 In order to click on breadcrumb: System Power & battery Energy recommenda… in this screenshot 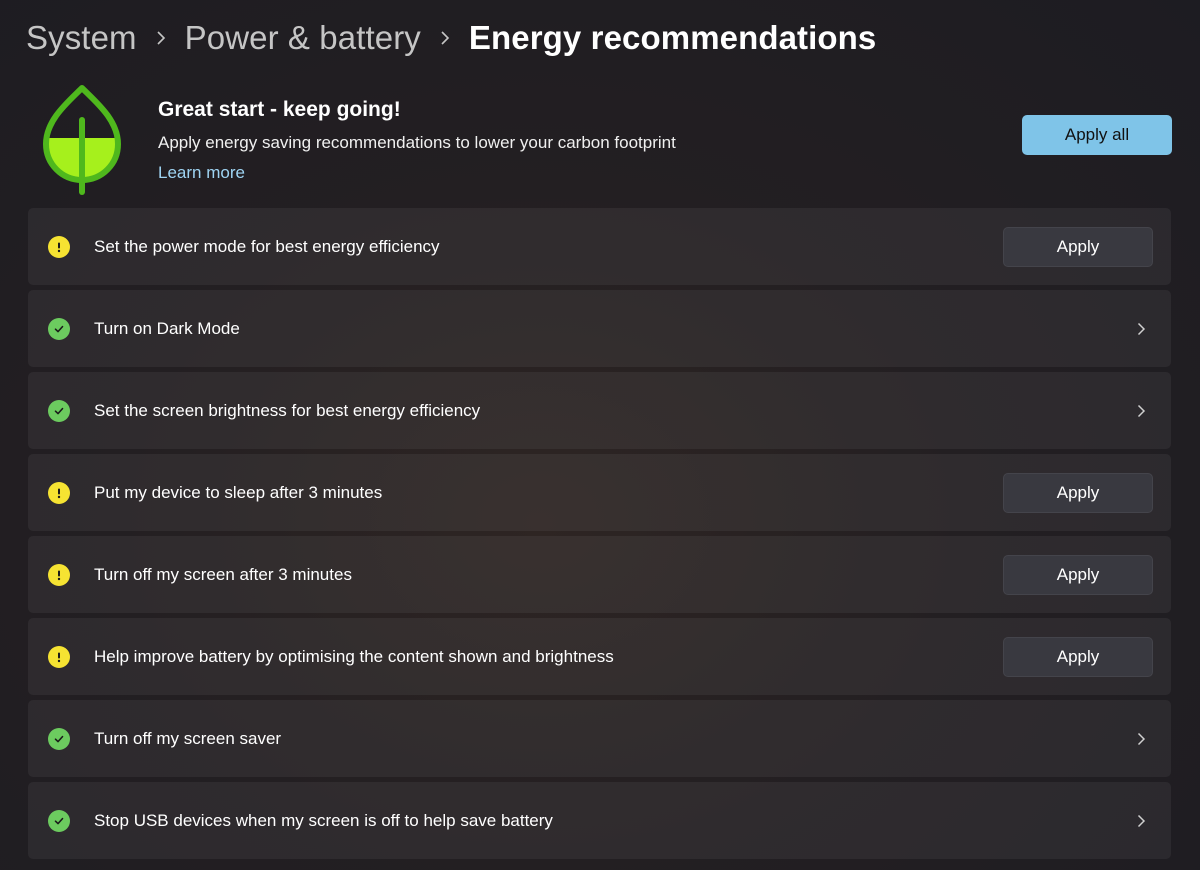, I will do `click(451, 38)`.